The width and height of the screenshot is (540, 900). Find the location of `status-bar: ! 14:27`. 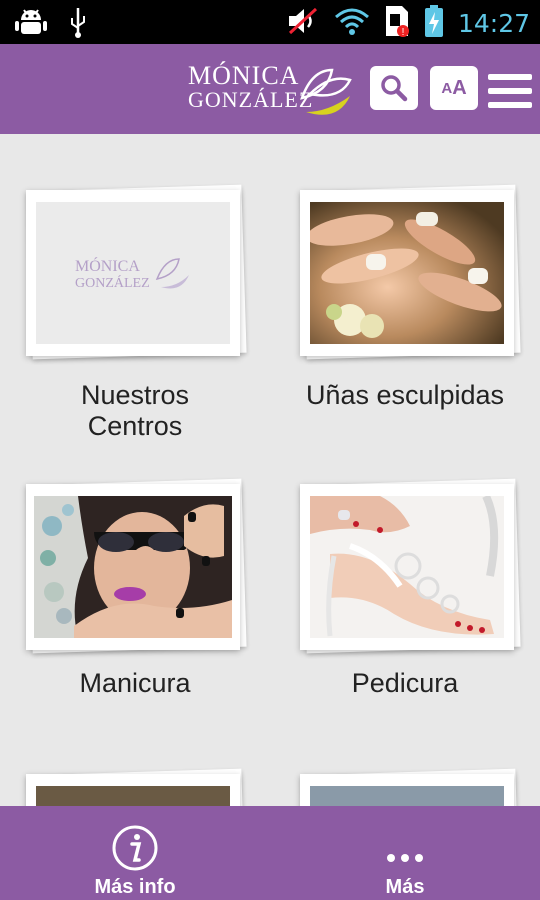

status-bar: ! 14:27 is located at coordinates (270, 22).